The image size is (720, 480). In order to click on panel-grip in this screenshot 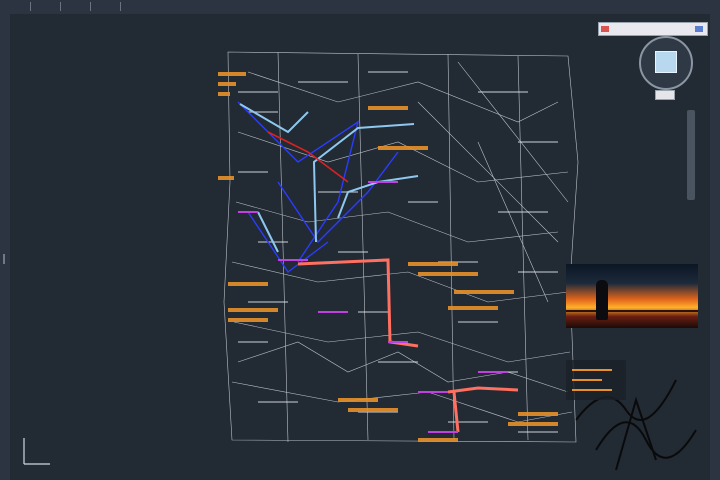, I will do `click(4, 259)`.